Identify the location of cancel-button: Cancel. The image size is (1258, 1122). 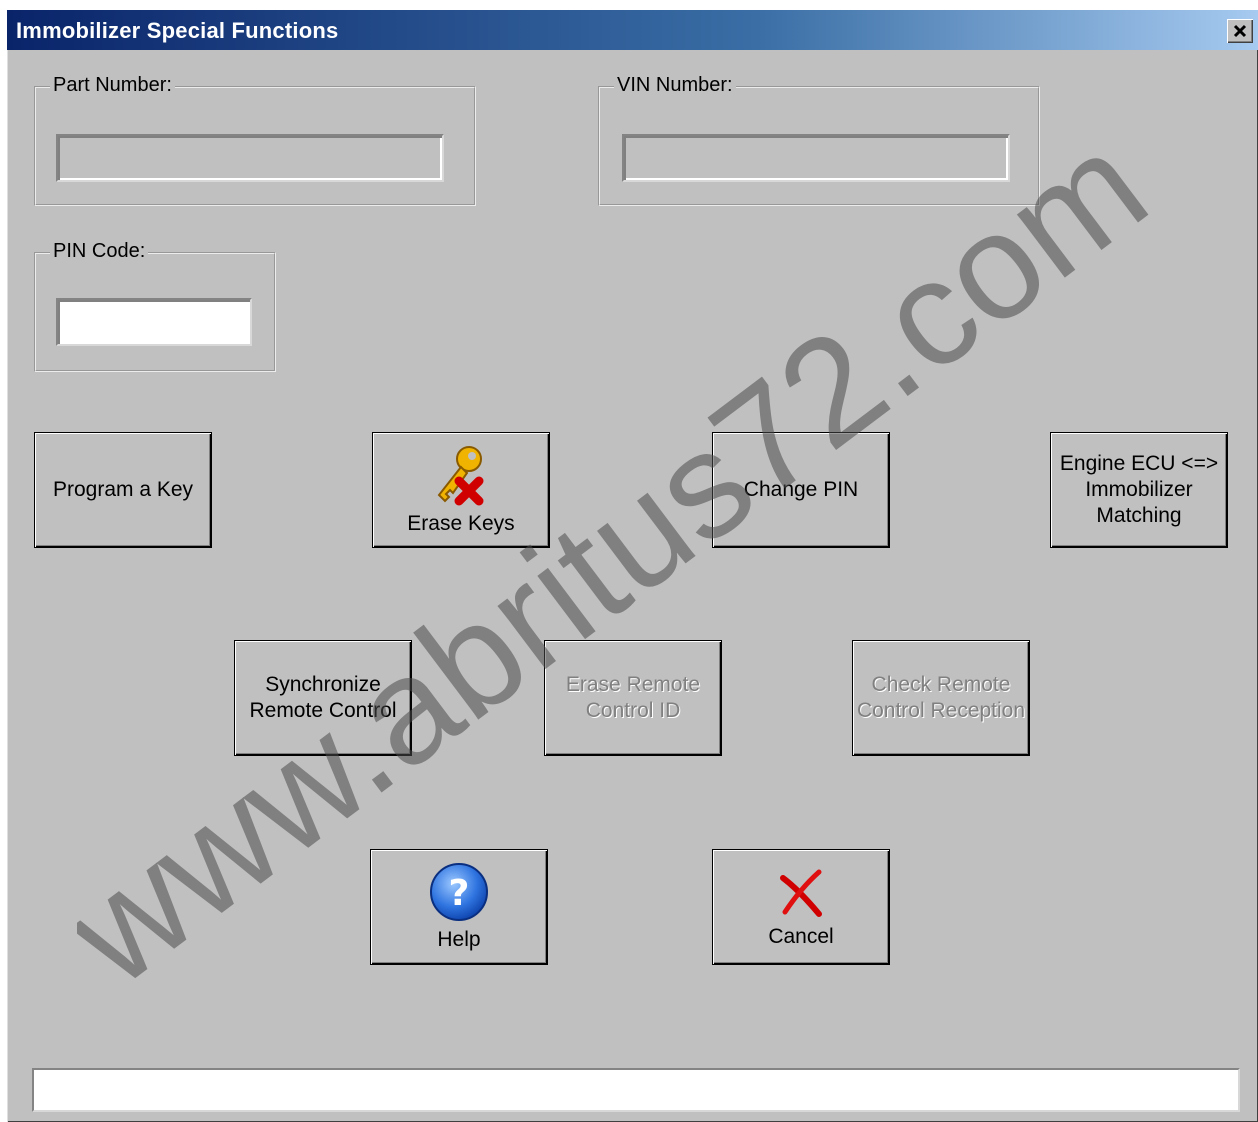
(801, 907).